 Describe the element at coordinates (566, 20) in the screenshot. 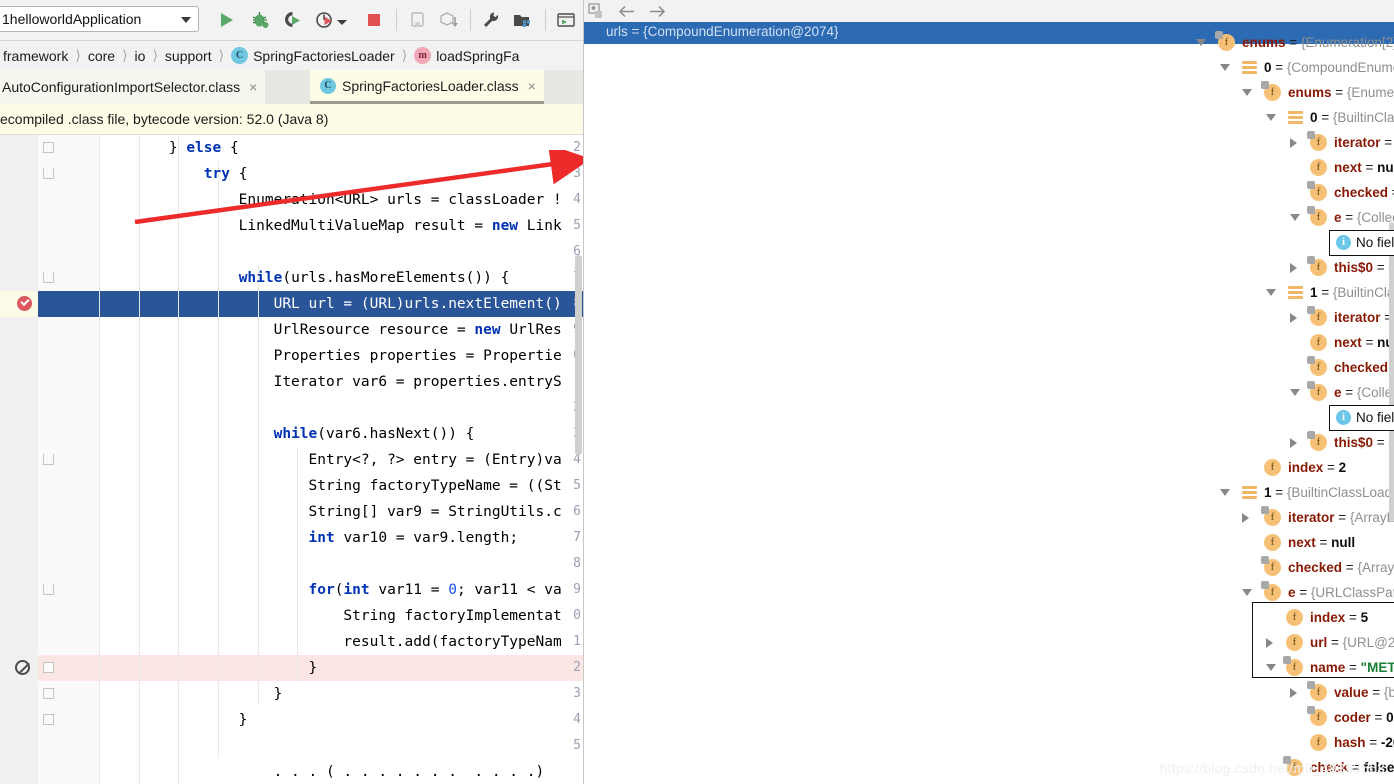

I see `terminal-button` at that location.